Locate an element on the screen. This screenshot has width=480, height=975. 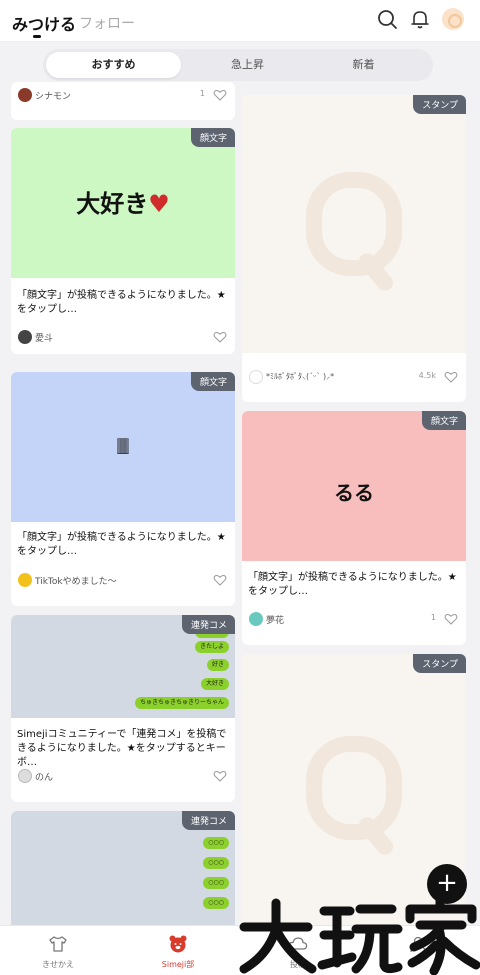
kaomoji-art: 🀫 is located at coordinates (123, 445).